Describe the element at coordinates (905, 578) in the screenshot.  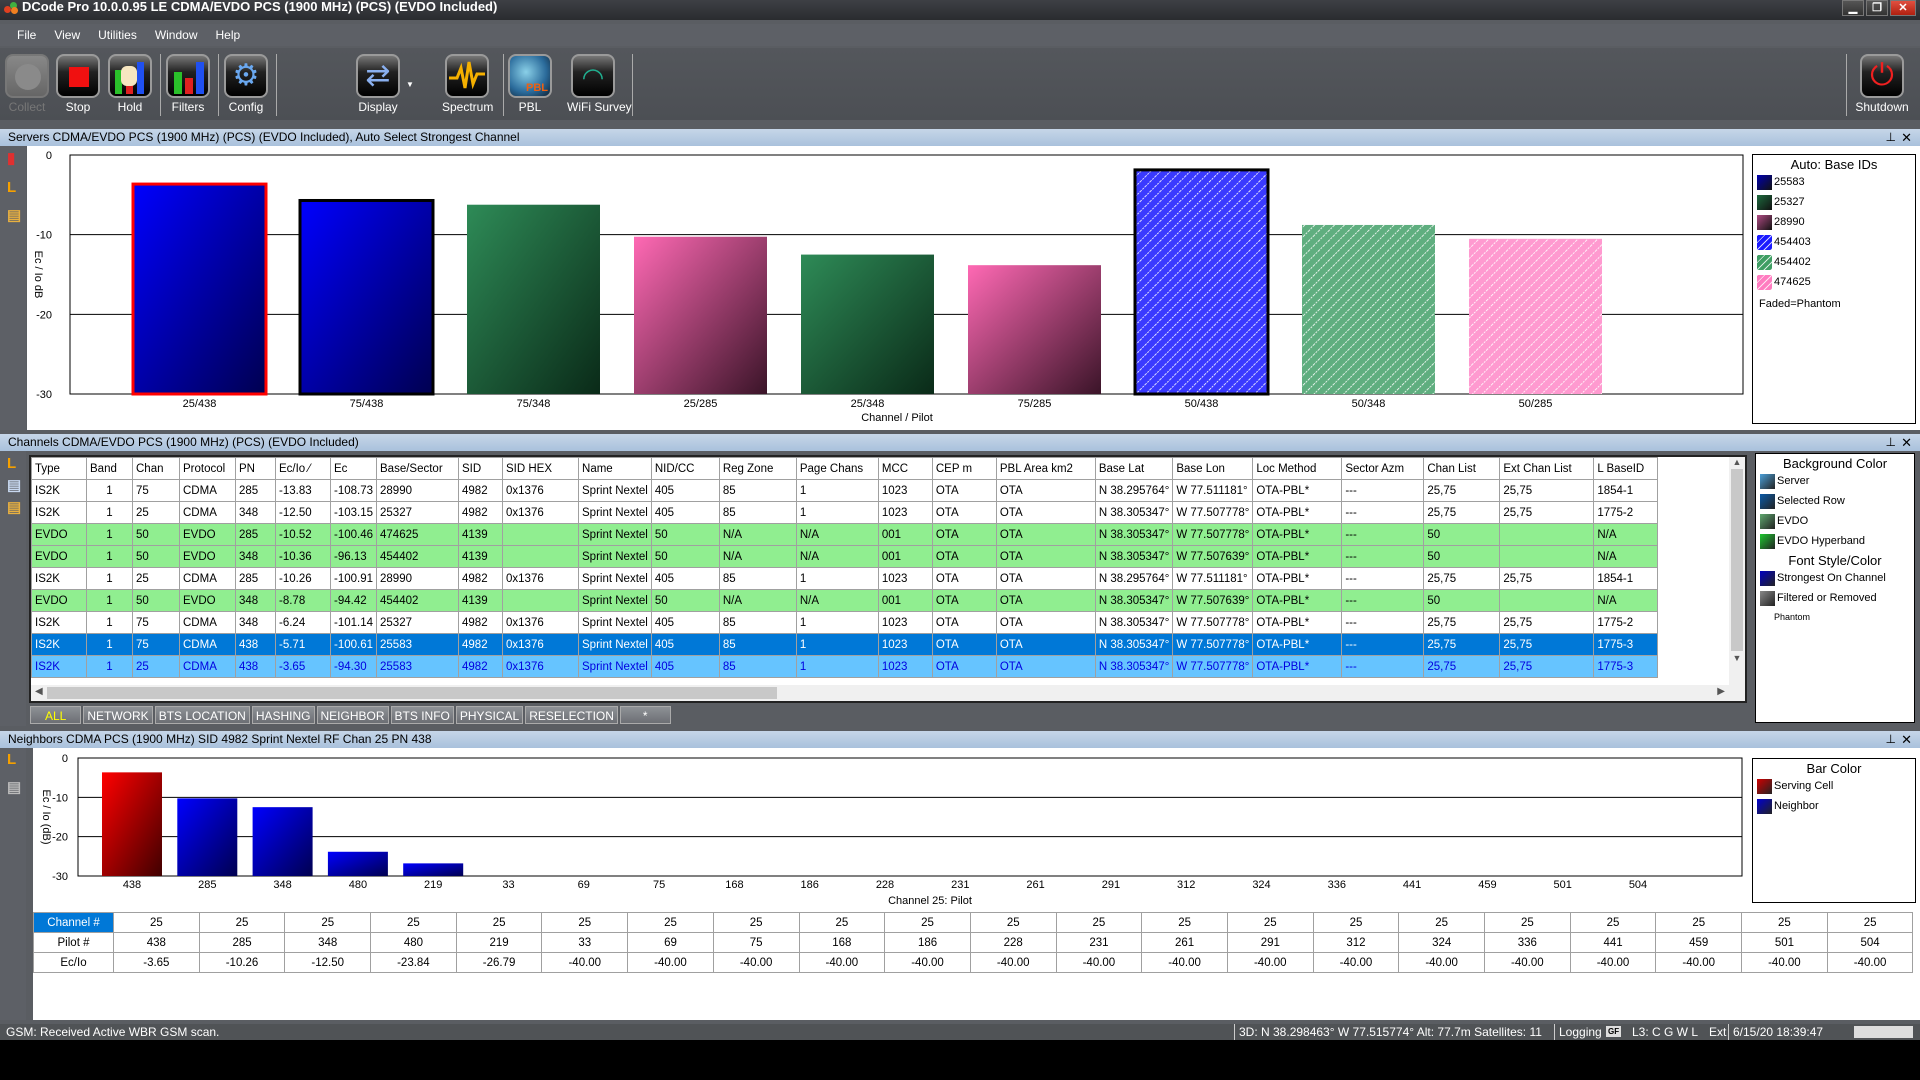
I see `table-cell: 1023` at that location.